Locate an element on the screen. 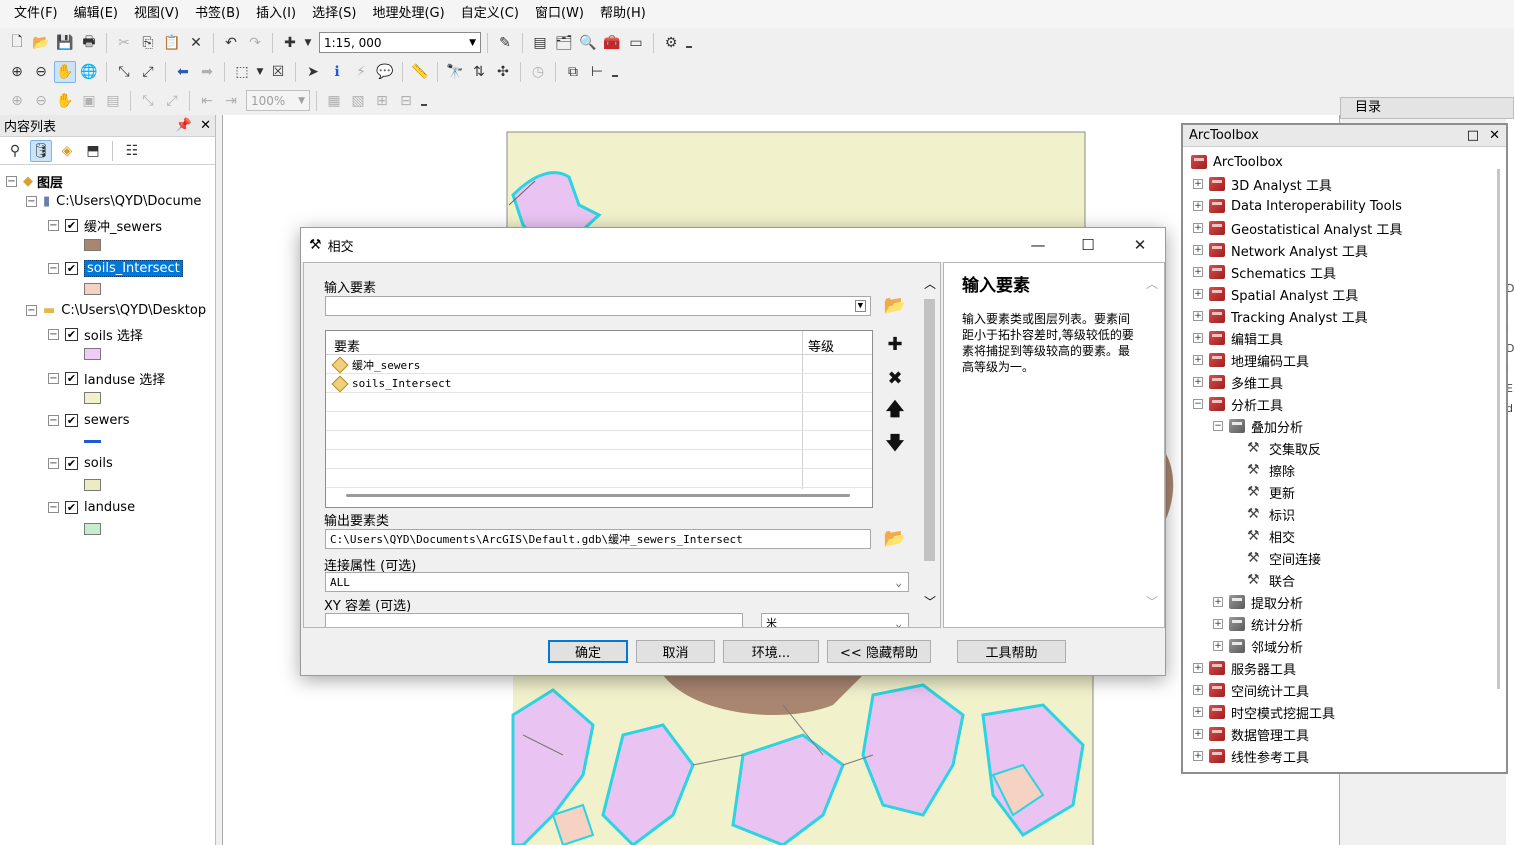  pan-icon: ✋ is located at coordinates (65, 71).